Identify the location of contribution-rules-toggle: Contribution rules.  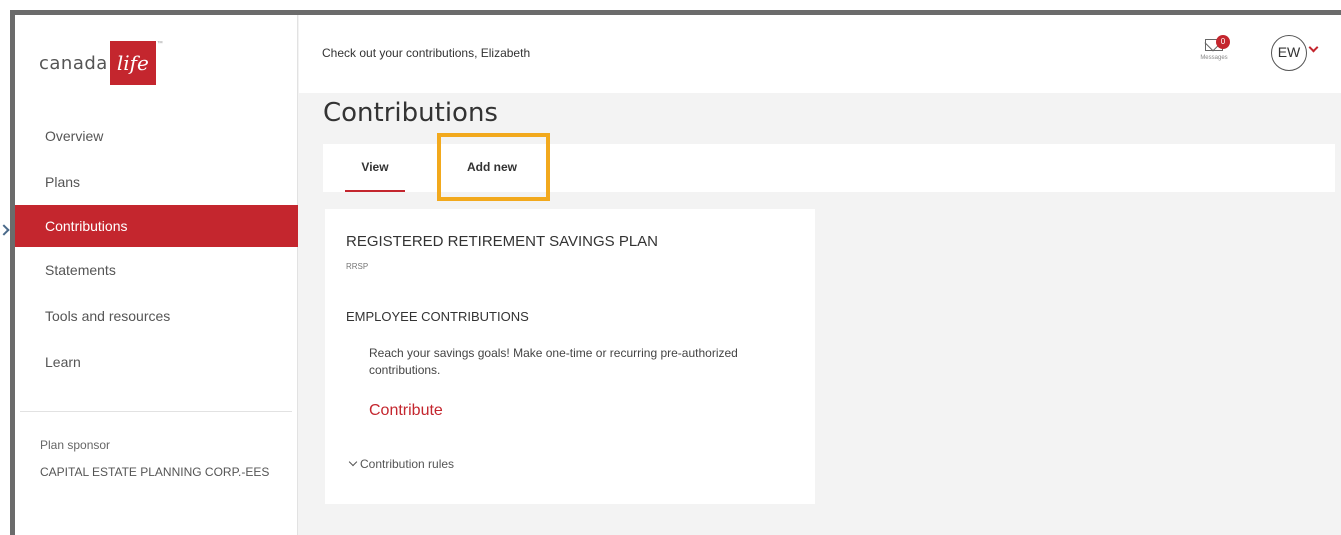
(401, 464).